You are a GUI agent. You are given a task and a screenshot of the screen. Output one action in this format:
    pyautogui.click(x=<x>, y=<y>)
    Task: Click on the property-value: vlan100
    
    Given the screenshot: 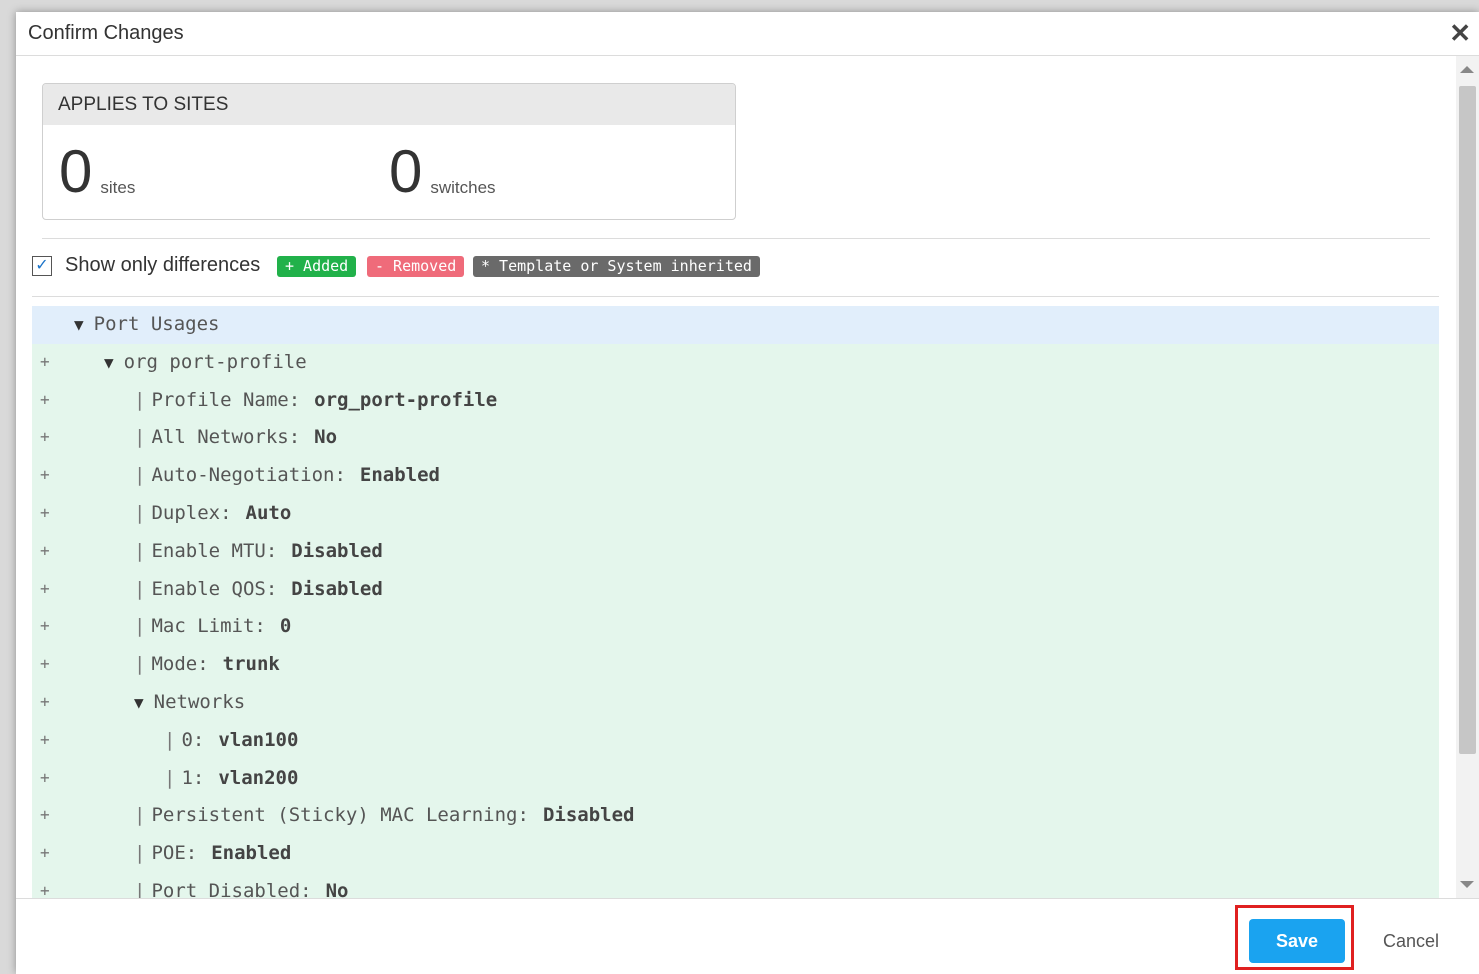 What is the action you would take?
    pyautogui.click(x=258, y=739)
    